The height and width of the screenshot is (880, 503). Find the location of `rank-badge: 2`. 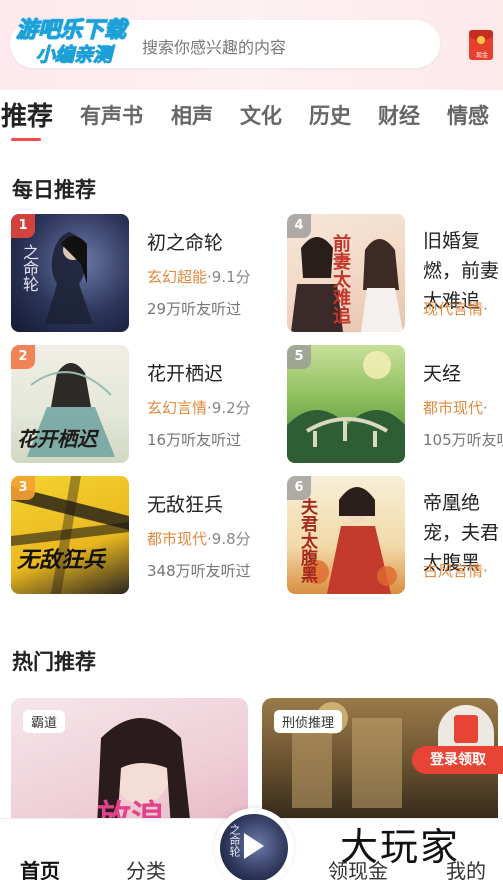

rank-badge: 2 is located at coordinates (23, 357).